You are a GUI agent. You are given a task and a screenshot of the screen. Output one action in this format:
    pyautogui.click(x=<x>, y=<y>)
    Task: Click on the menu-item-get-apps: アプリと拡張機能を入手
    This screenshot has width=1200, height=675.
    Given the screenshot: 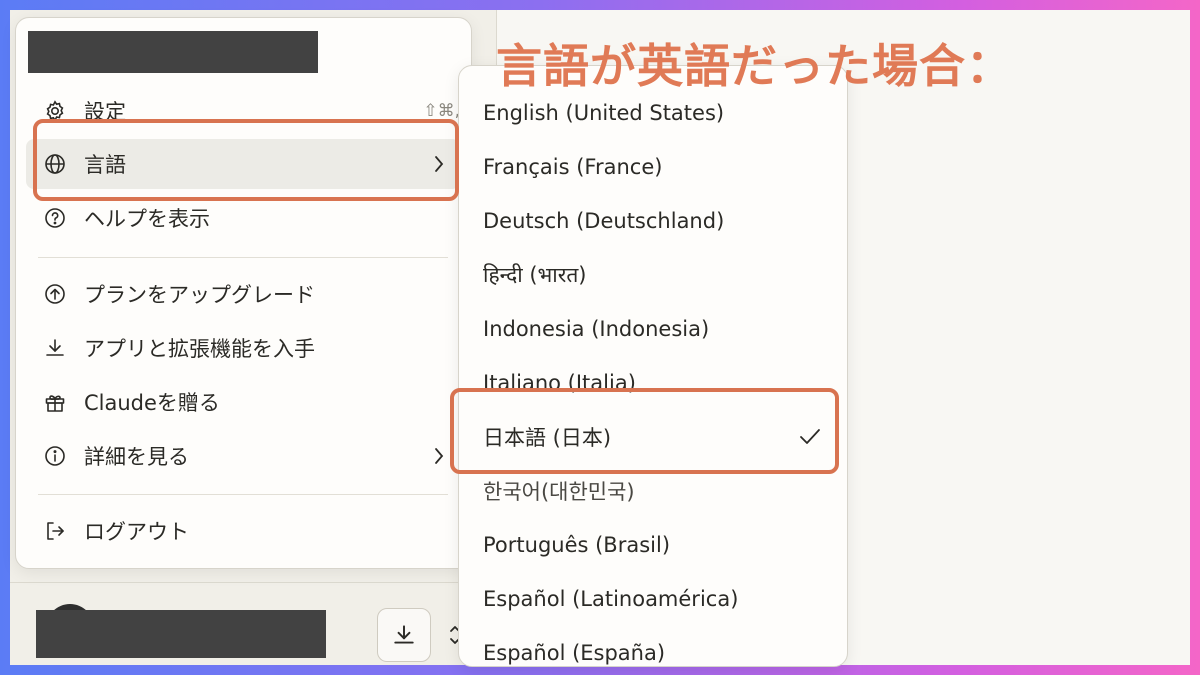 What is the action you would take?
    pyautogui.click(x=243, y=348)
    